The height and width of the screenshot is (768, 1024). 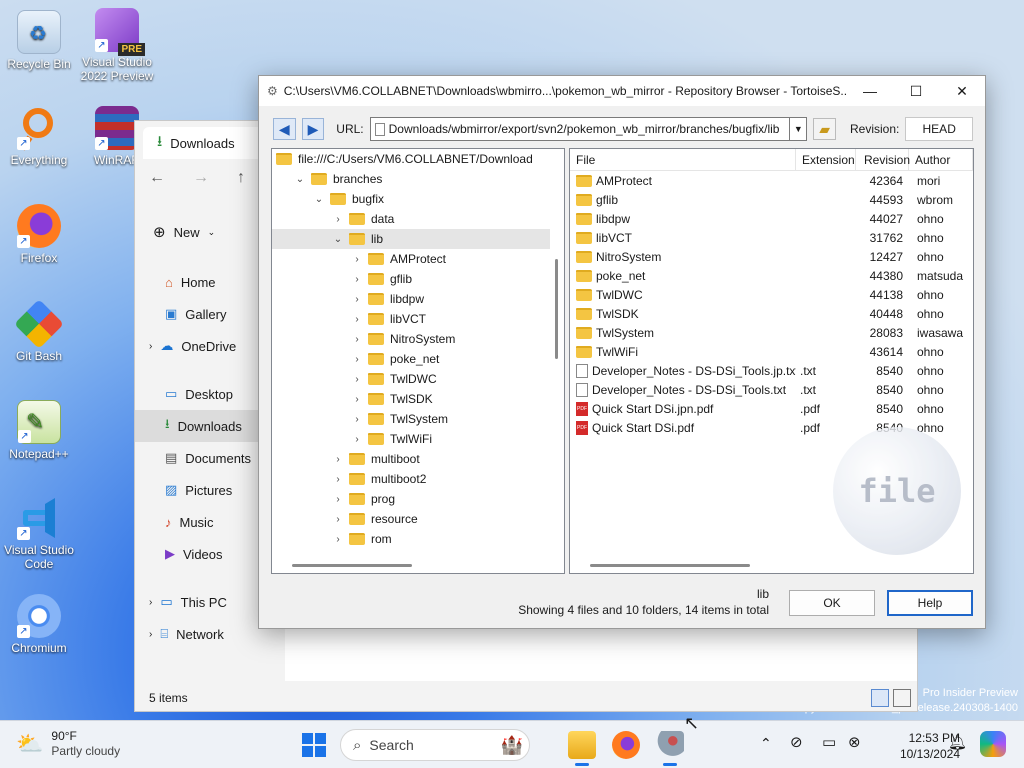 What do you see at coordinates (418, 479) in the screenshot?
I see `tree-item: › multiboot2` at bounding box center [418, 479].